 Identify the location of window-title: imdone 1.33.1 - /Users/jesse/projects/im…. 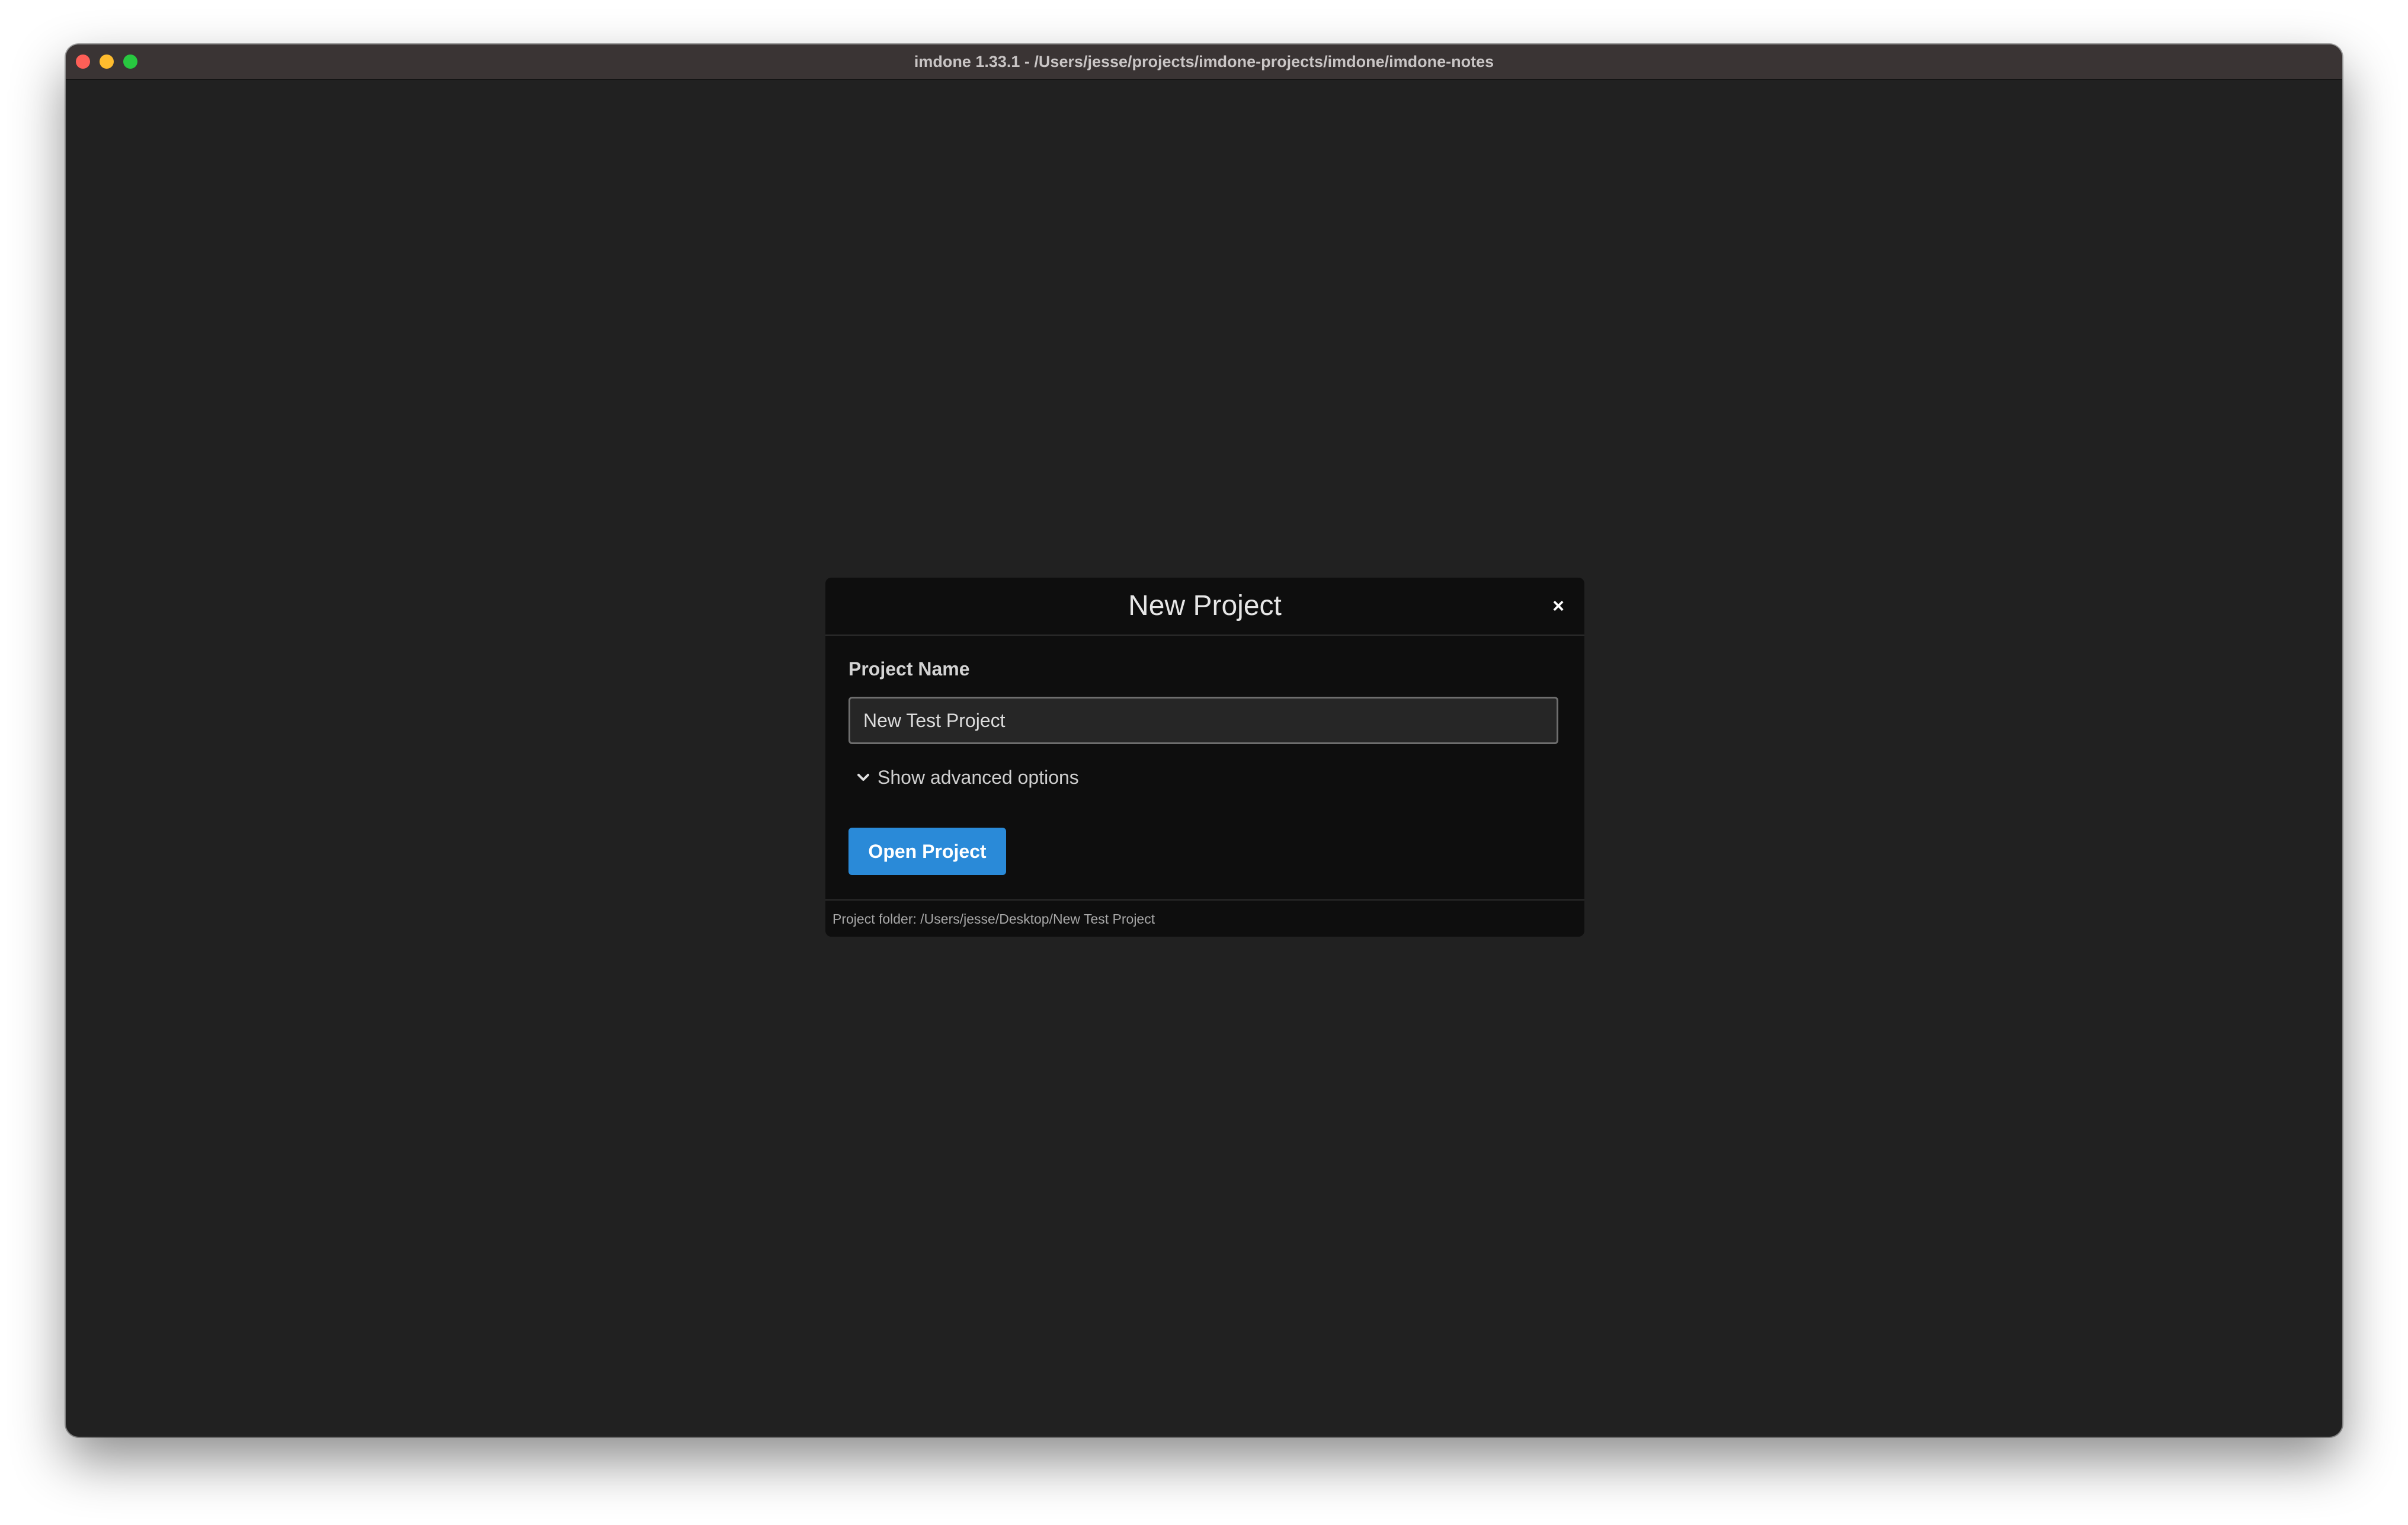
(1204, 62).